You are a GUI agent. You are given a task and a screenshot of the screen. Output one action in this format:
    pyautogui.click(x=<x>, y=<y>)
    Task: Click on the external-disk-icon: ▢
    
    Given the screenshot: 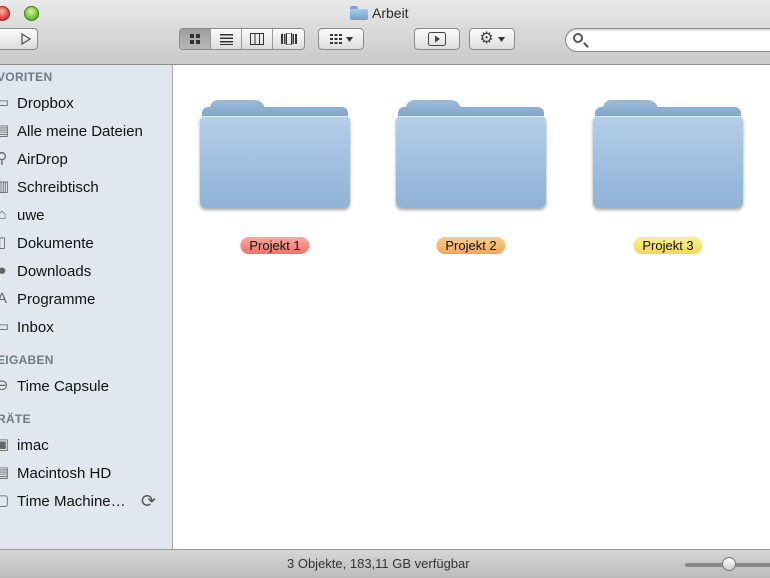 What is the action you would take?
    pyautogui.click(x=5, y=500)
    